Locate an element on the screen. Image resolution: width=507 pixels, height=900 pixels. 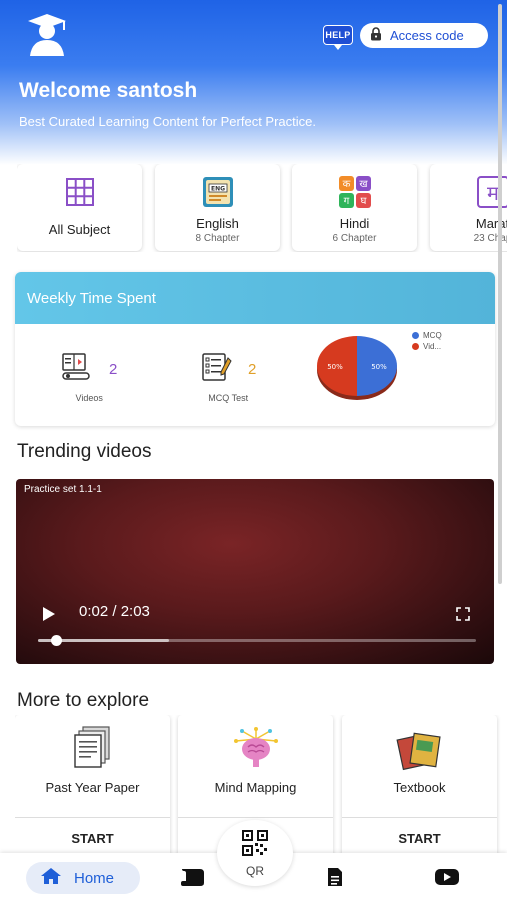
legend-item-mcq: MCQ is located at coordinates (427, 335).